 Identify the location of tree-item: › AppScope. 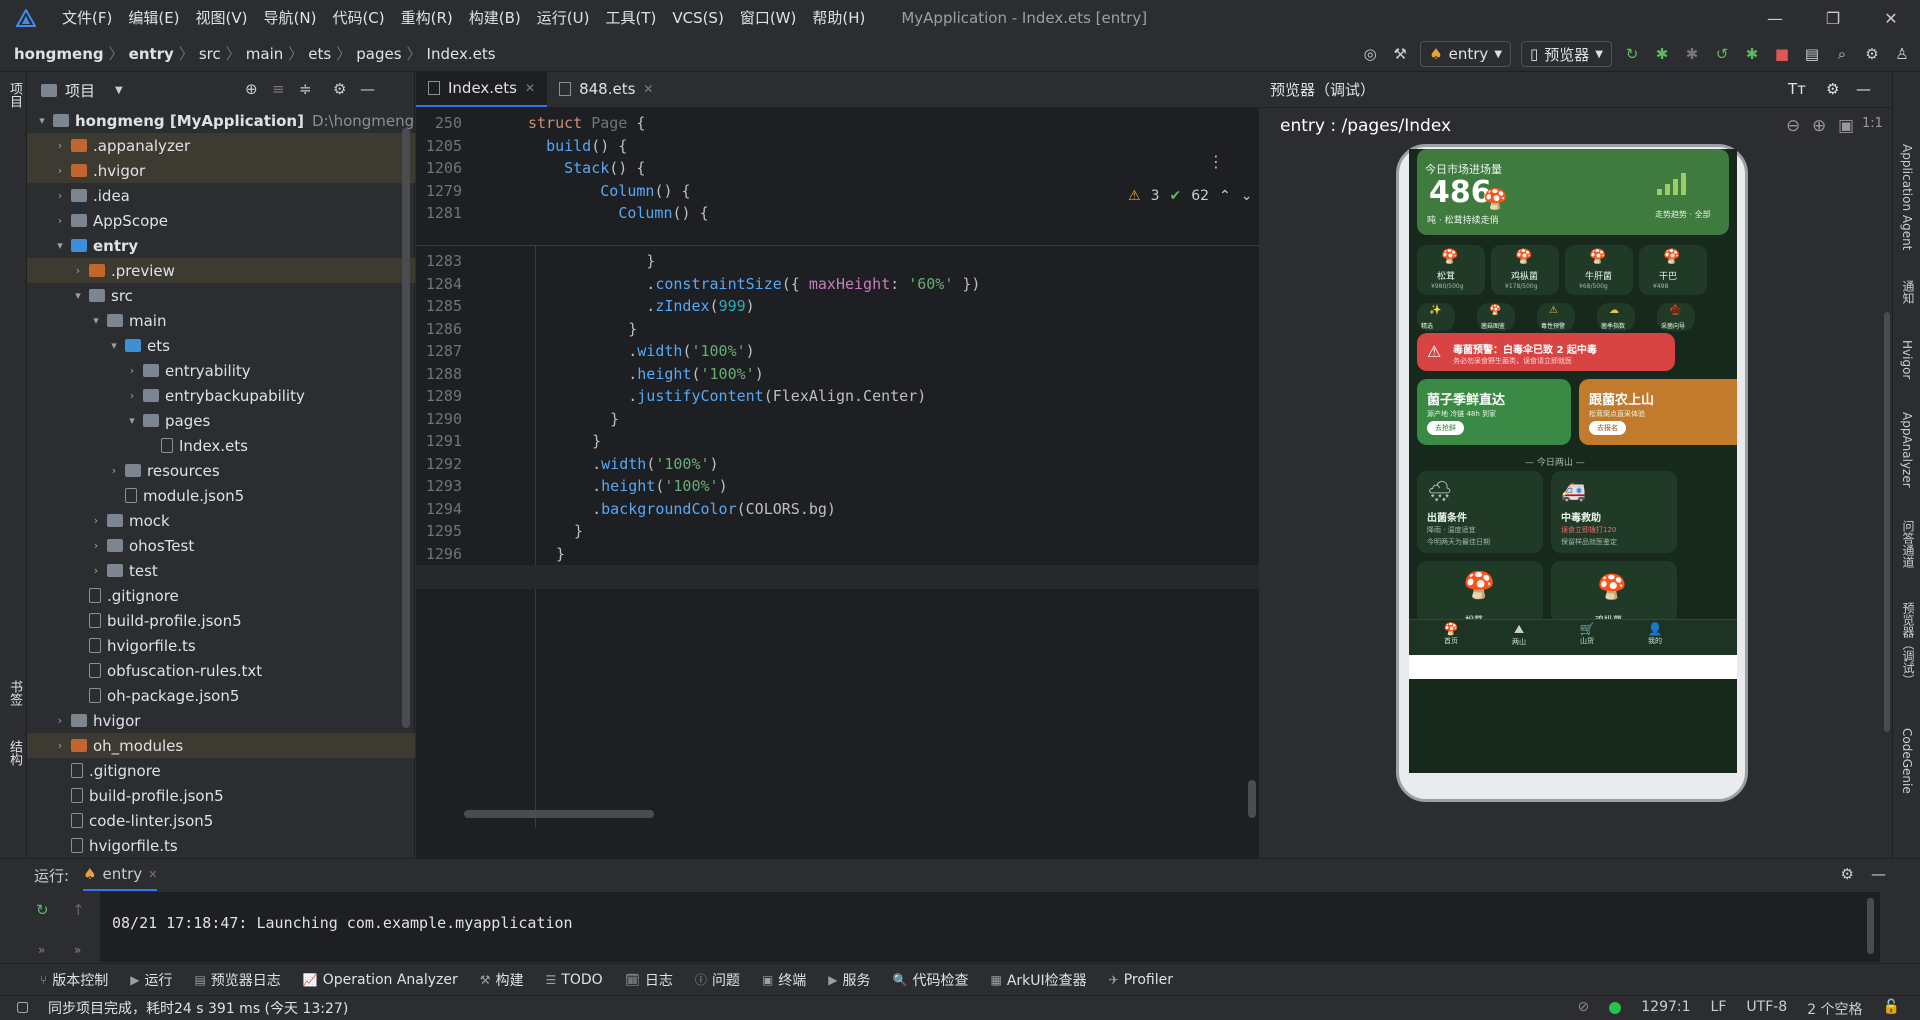
(221, 220).